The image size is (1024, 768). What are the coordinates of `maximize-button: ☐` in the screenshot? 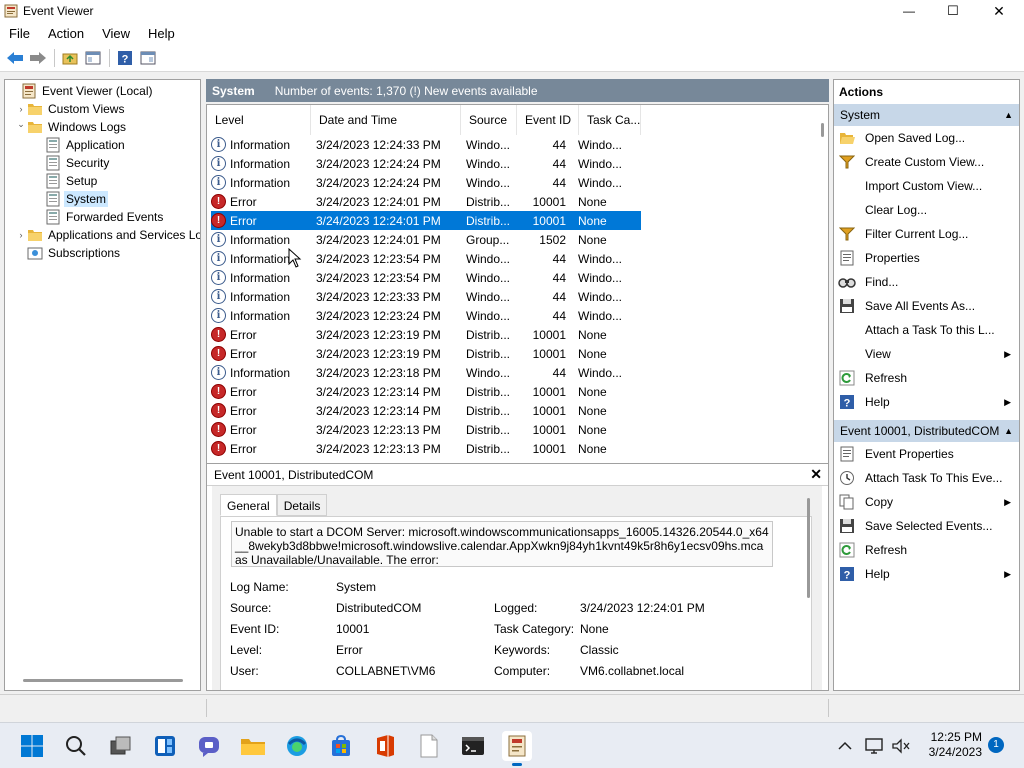 It's located at (953, 11).